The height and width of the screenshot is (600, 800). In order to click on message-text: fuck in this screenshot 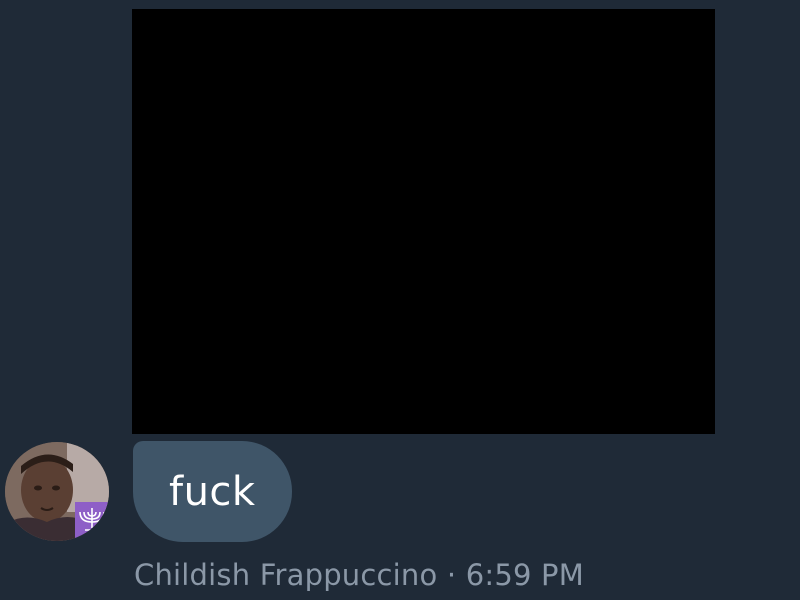, I will do `click(212, 491)`.